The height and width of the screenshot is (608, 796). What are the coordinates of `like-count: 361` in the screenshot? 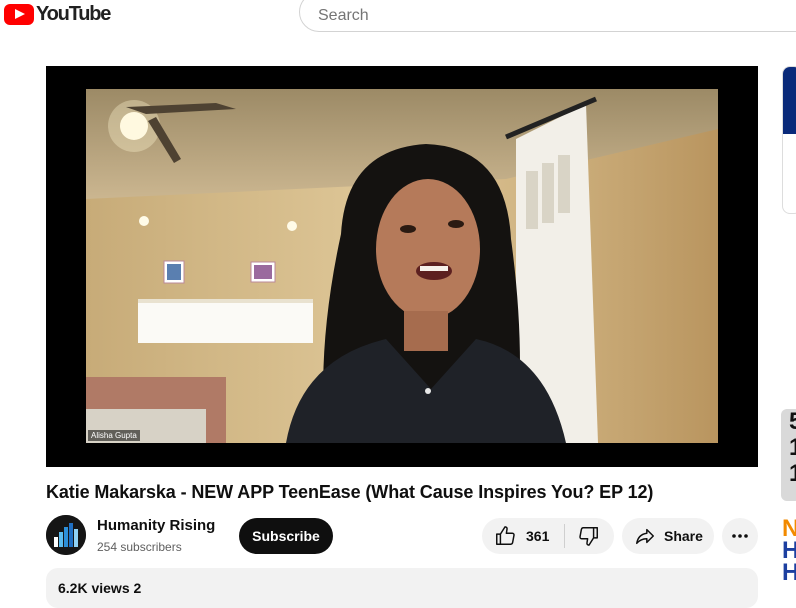 It's located at (538, 536).